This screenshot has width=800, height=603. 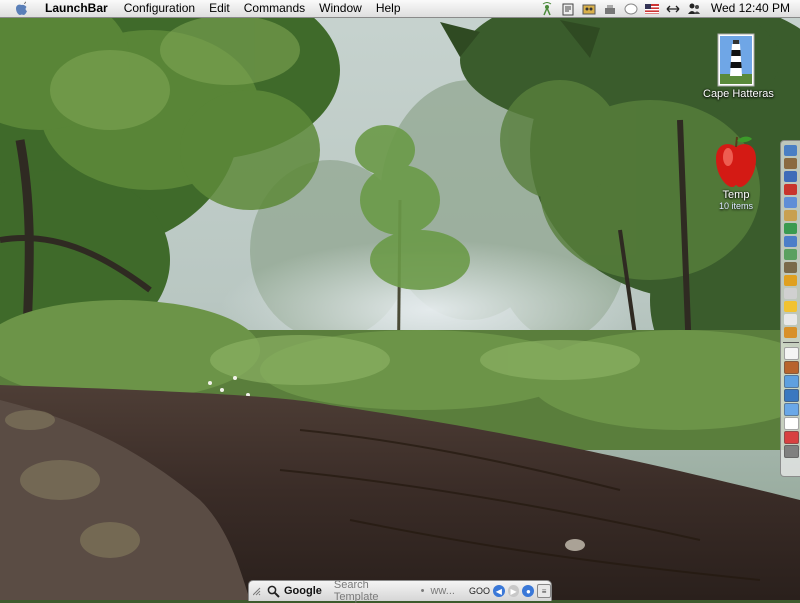 I want to click on desktop-icon-label: Temp, so click(x=736, y=195).